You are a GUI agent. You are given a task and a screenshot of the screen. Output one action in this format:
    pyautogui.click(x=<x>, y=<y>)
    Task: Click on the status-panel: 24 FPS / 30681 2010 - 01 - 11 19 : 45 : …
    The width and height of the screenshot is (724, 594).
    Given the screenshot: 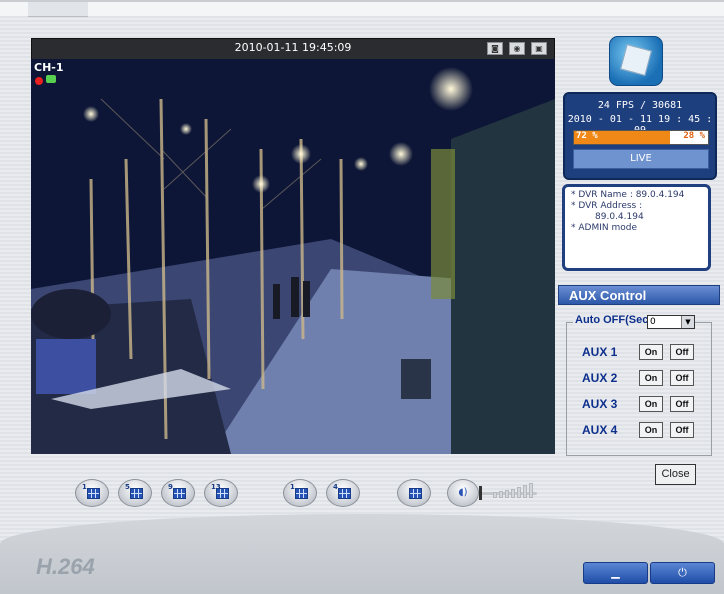 What is the action you would take?
    pyautogui.click(x=640, y=136)
    